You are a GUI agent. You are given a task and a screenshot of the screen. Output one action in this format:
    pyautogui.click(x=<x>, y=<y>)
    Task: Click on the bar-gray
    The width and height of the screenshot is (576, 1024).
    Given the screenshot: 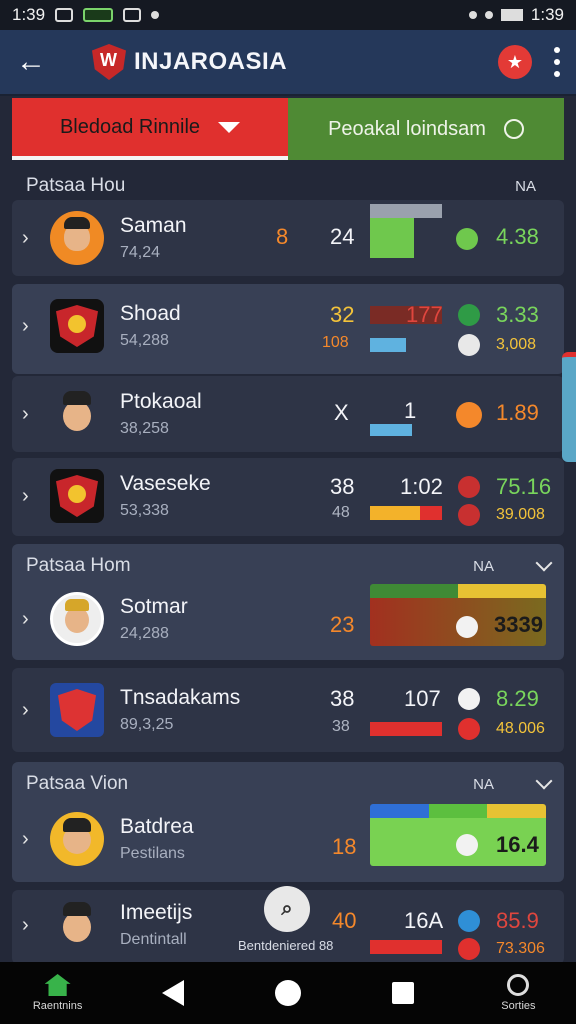 What is the action you would take?
    pyautogui.click(x=406, y=211)
    